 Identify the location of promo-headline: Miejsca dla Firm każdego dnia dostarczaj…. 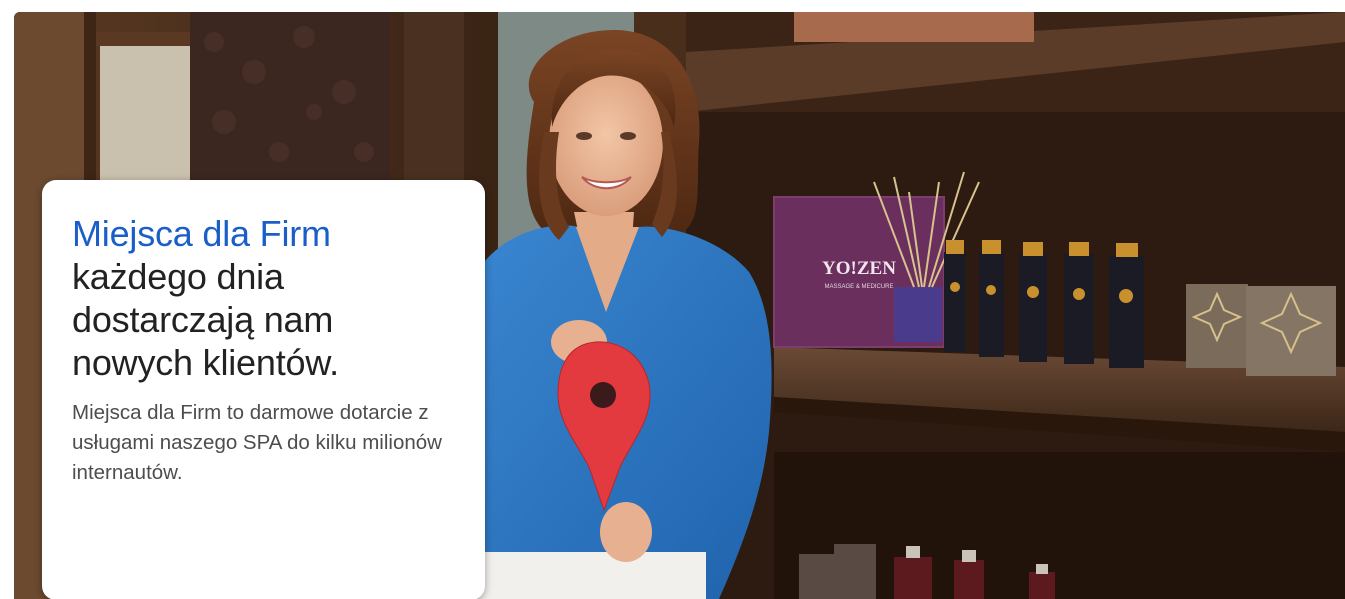
(263, 298).